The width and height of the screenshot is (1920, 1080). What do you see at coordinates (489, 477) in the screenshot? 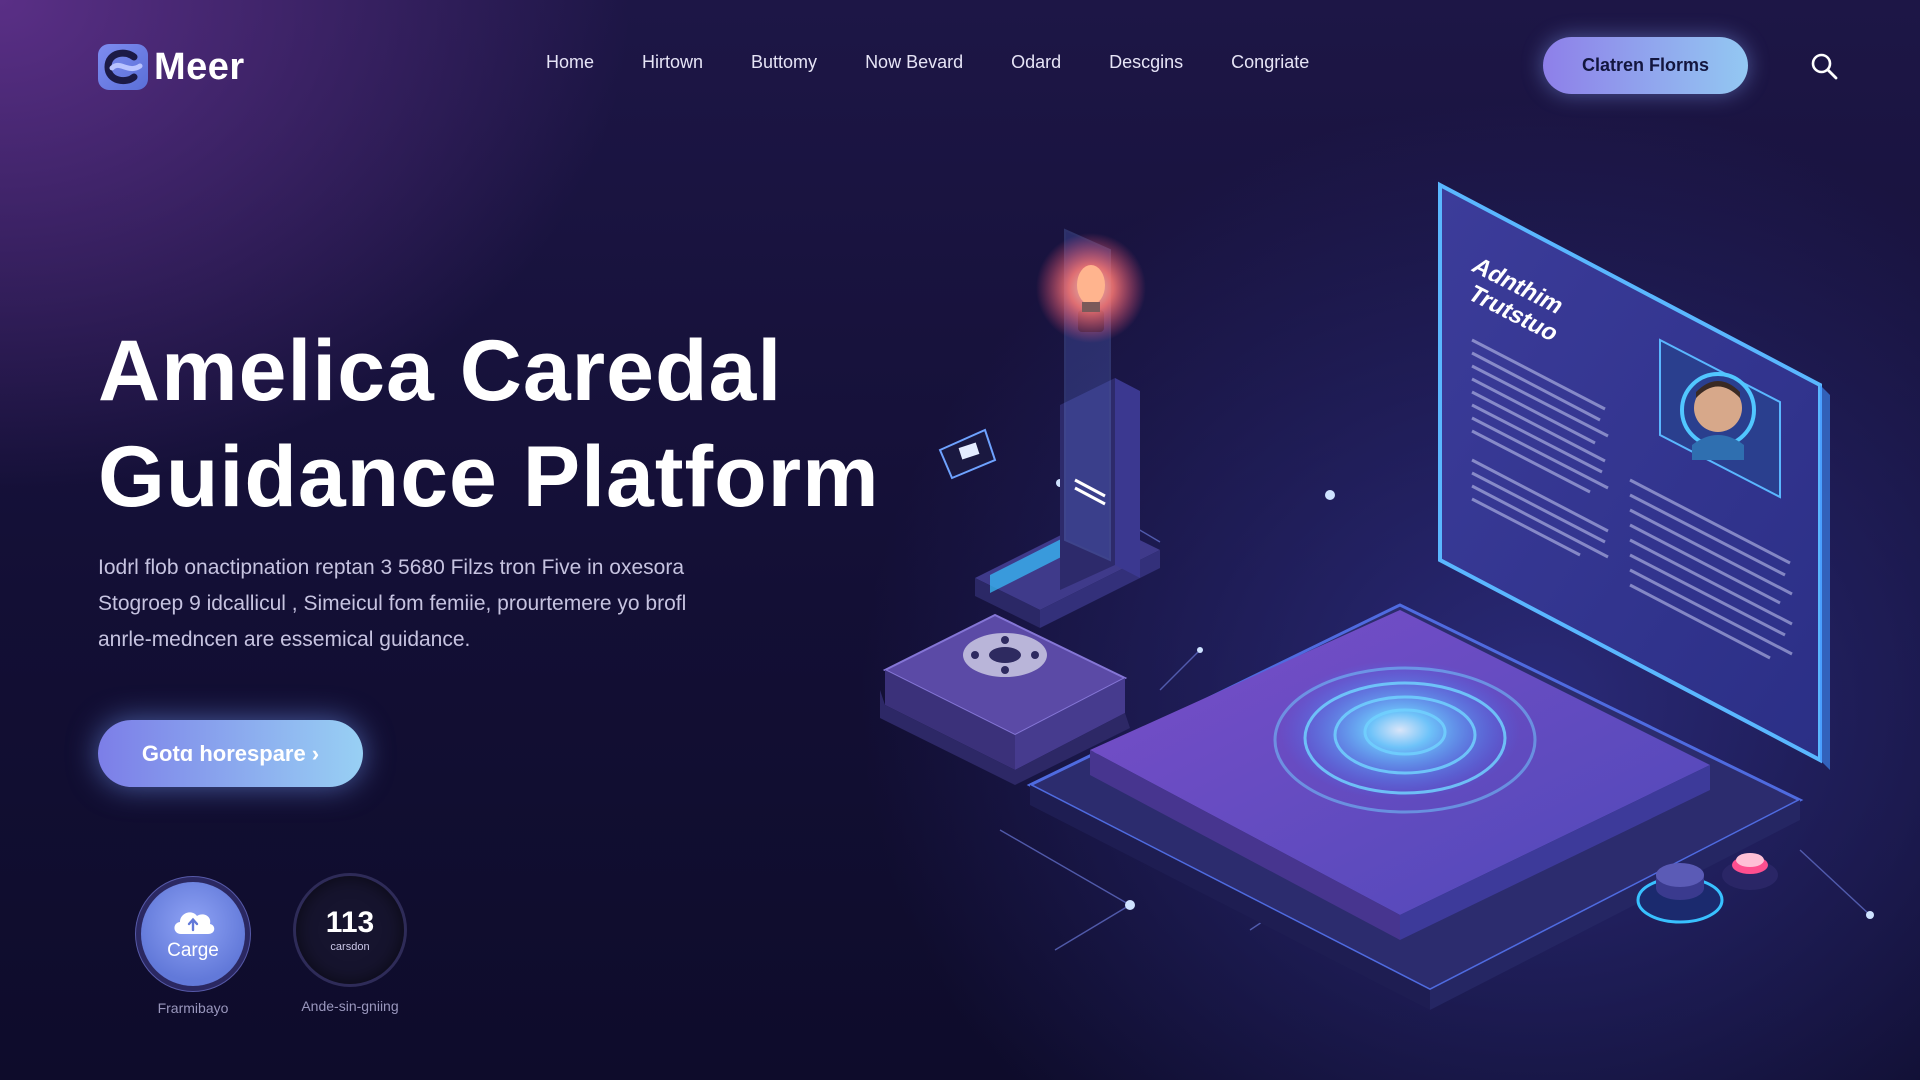
I see `hero-title-line-2: Guidance Platform` at bounding box center [489, 477].